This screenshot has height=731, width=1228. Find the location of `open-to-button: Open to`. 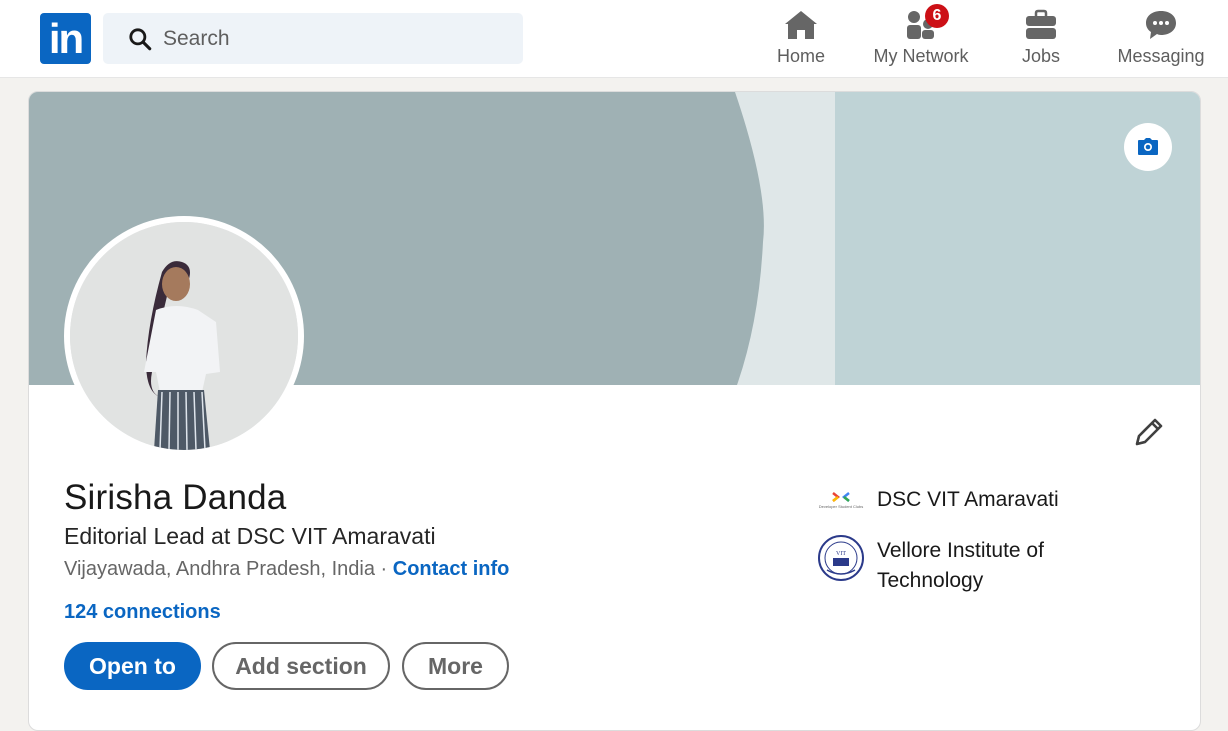

open-to-button: Open to is located at coordinates (132, 666).